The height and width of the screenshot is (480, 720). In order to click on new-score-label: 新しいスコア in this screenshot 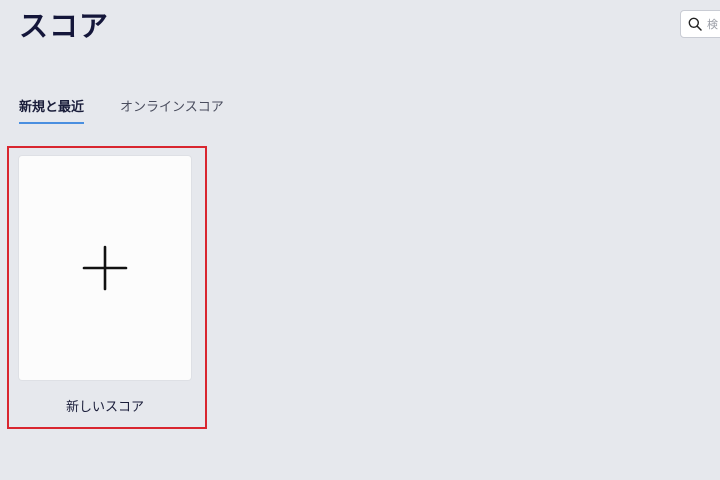, I will do `click(105, 405)`.